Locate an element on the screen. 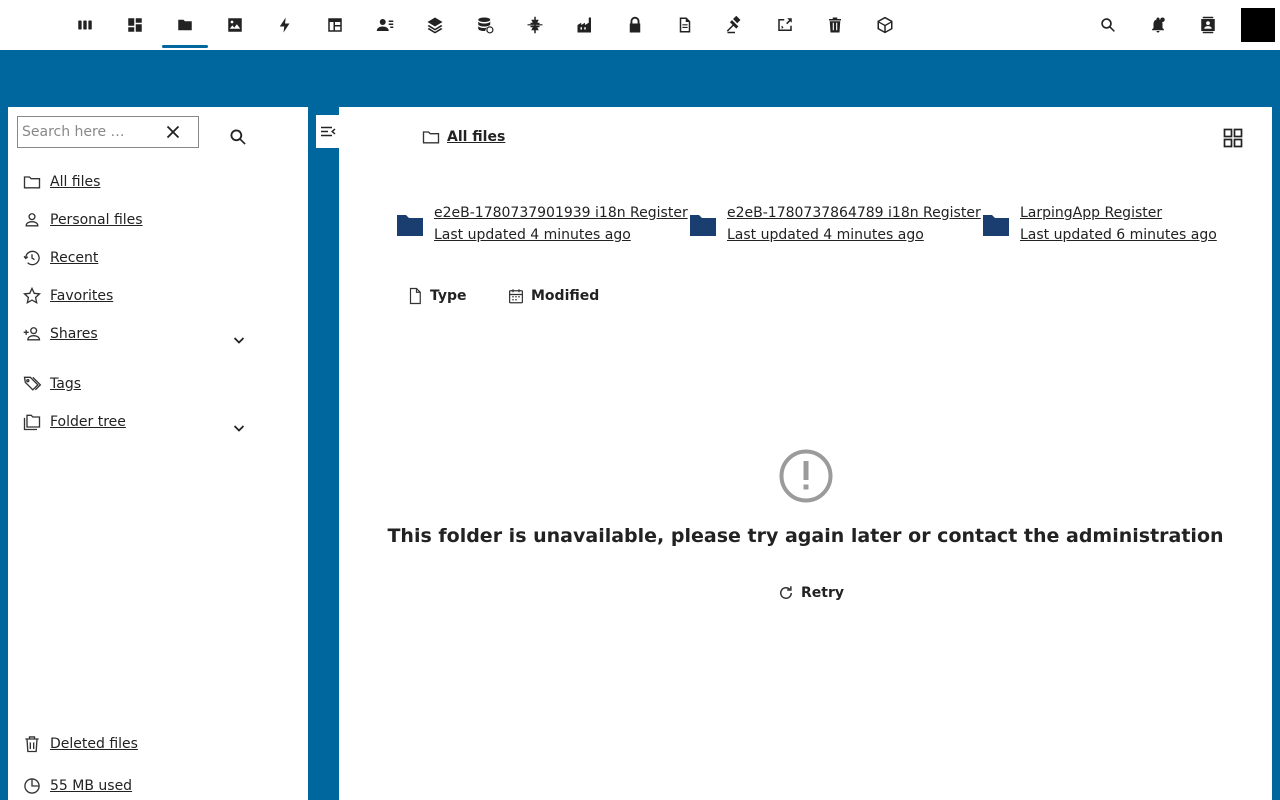 This screenshot has height=800, width=1280. breadcrumb: All files is located at coordinates (463, 137).